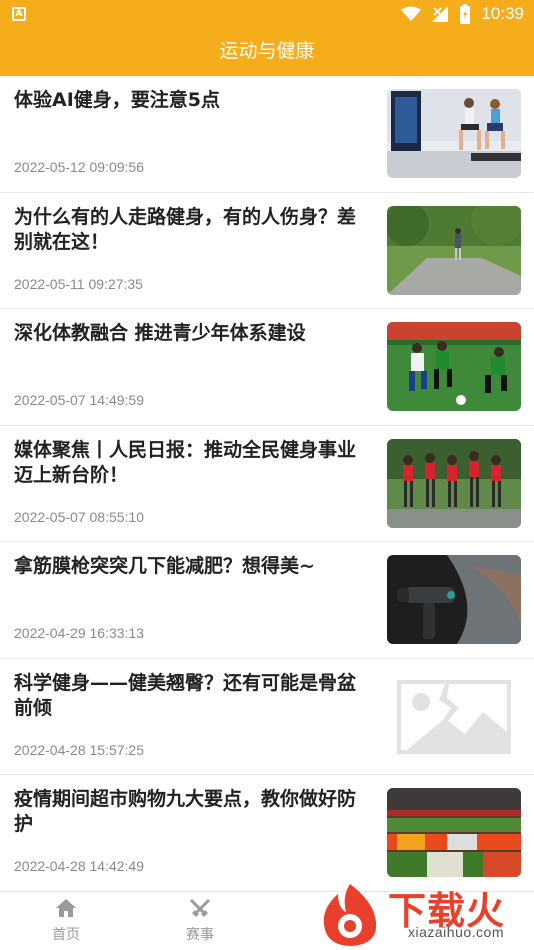 The image size is (534, 950). What do you see at coordinates (160, 333) in the screenshot?
I see `article-title: 深化体教融合 推进青少年体系建设` at bounding box center [160, 333].